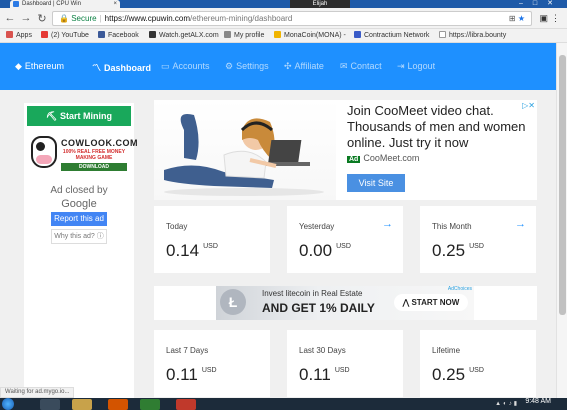  What do you see at coordinates (212, 239) in the screenshot?
I see `stat-card-today: Today 0.14 USD` at bounding box center [212, 239].